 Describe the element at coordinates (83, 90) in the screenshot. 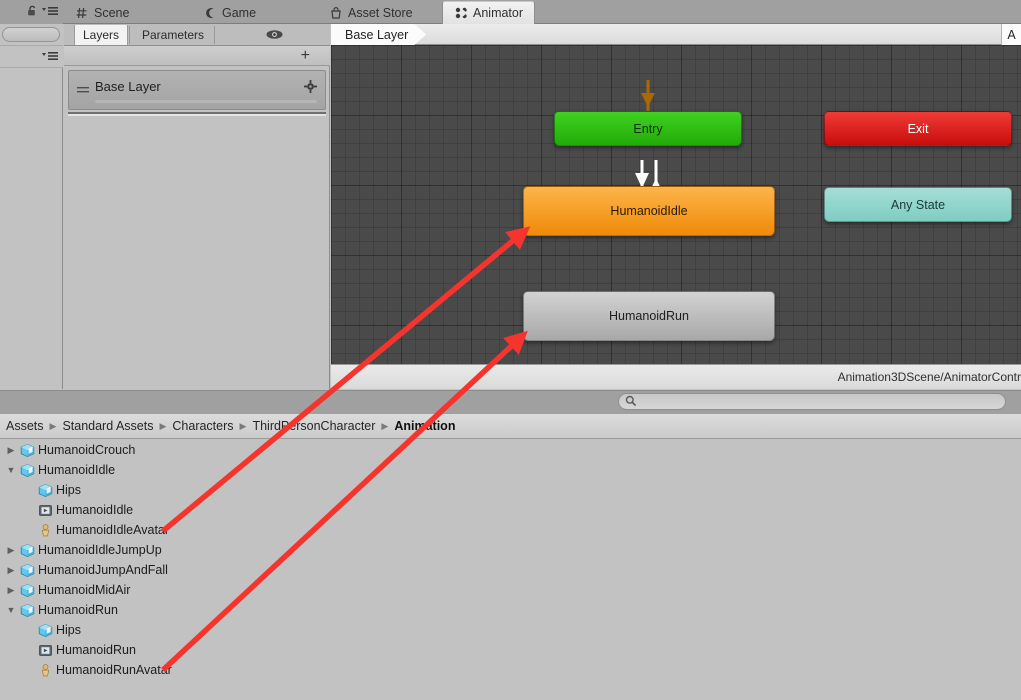

I see `hamburger-icon` at that location.